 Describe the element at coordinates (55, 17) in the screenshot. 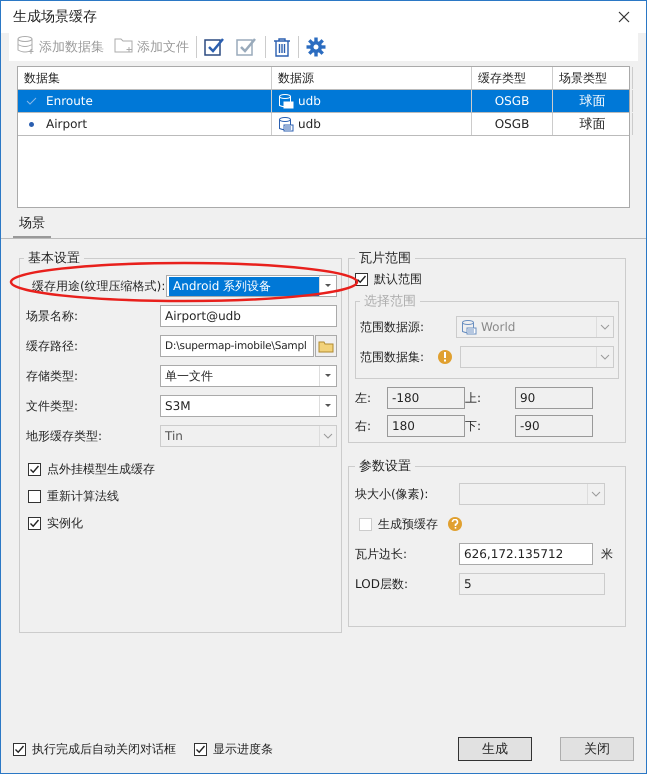

I see `window-title: 生成场景缓存` at that location.